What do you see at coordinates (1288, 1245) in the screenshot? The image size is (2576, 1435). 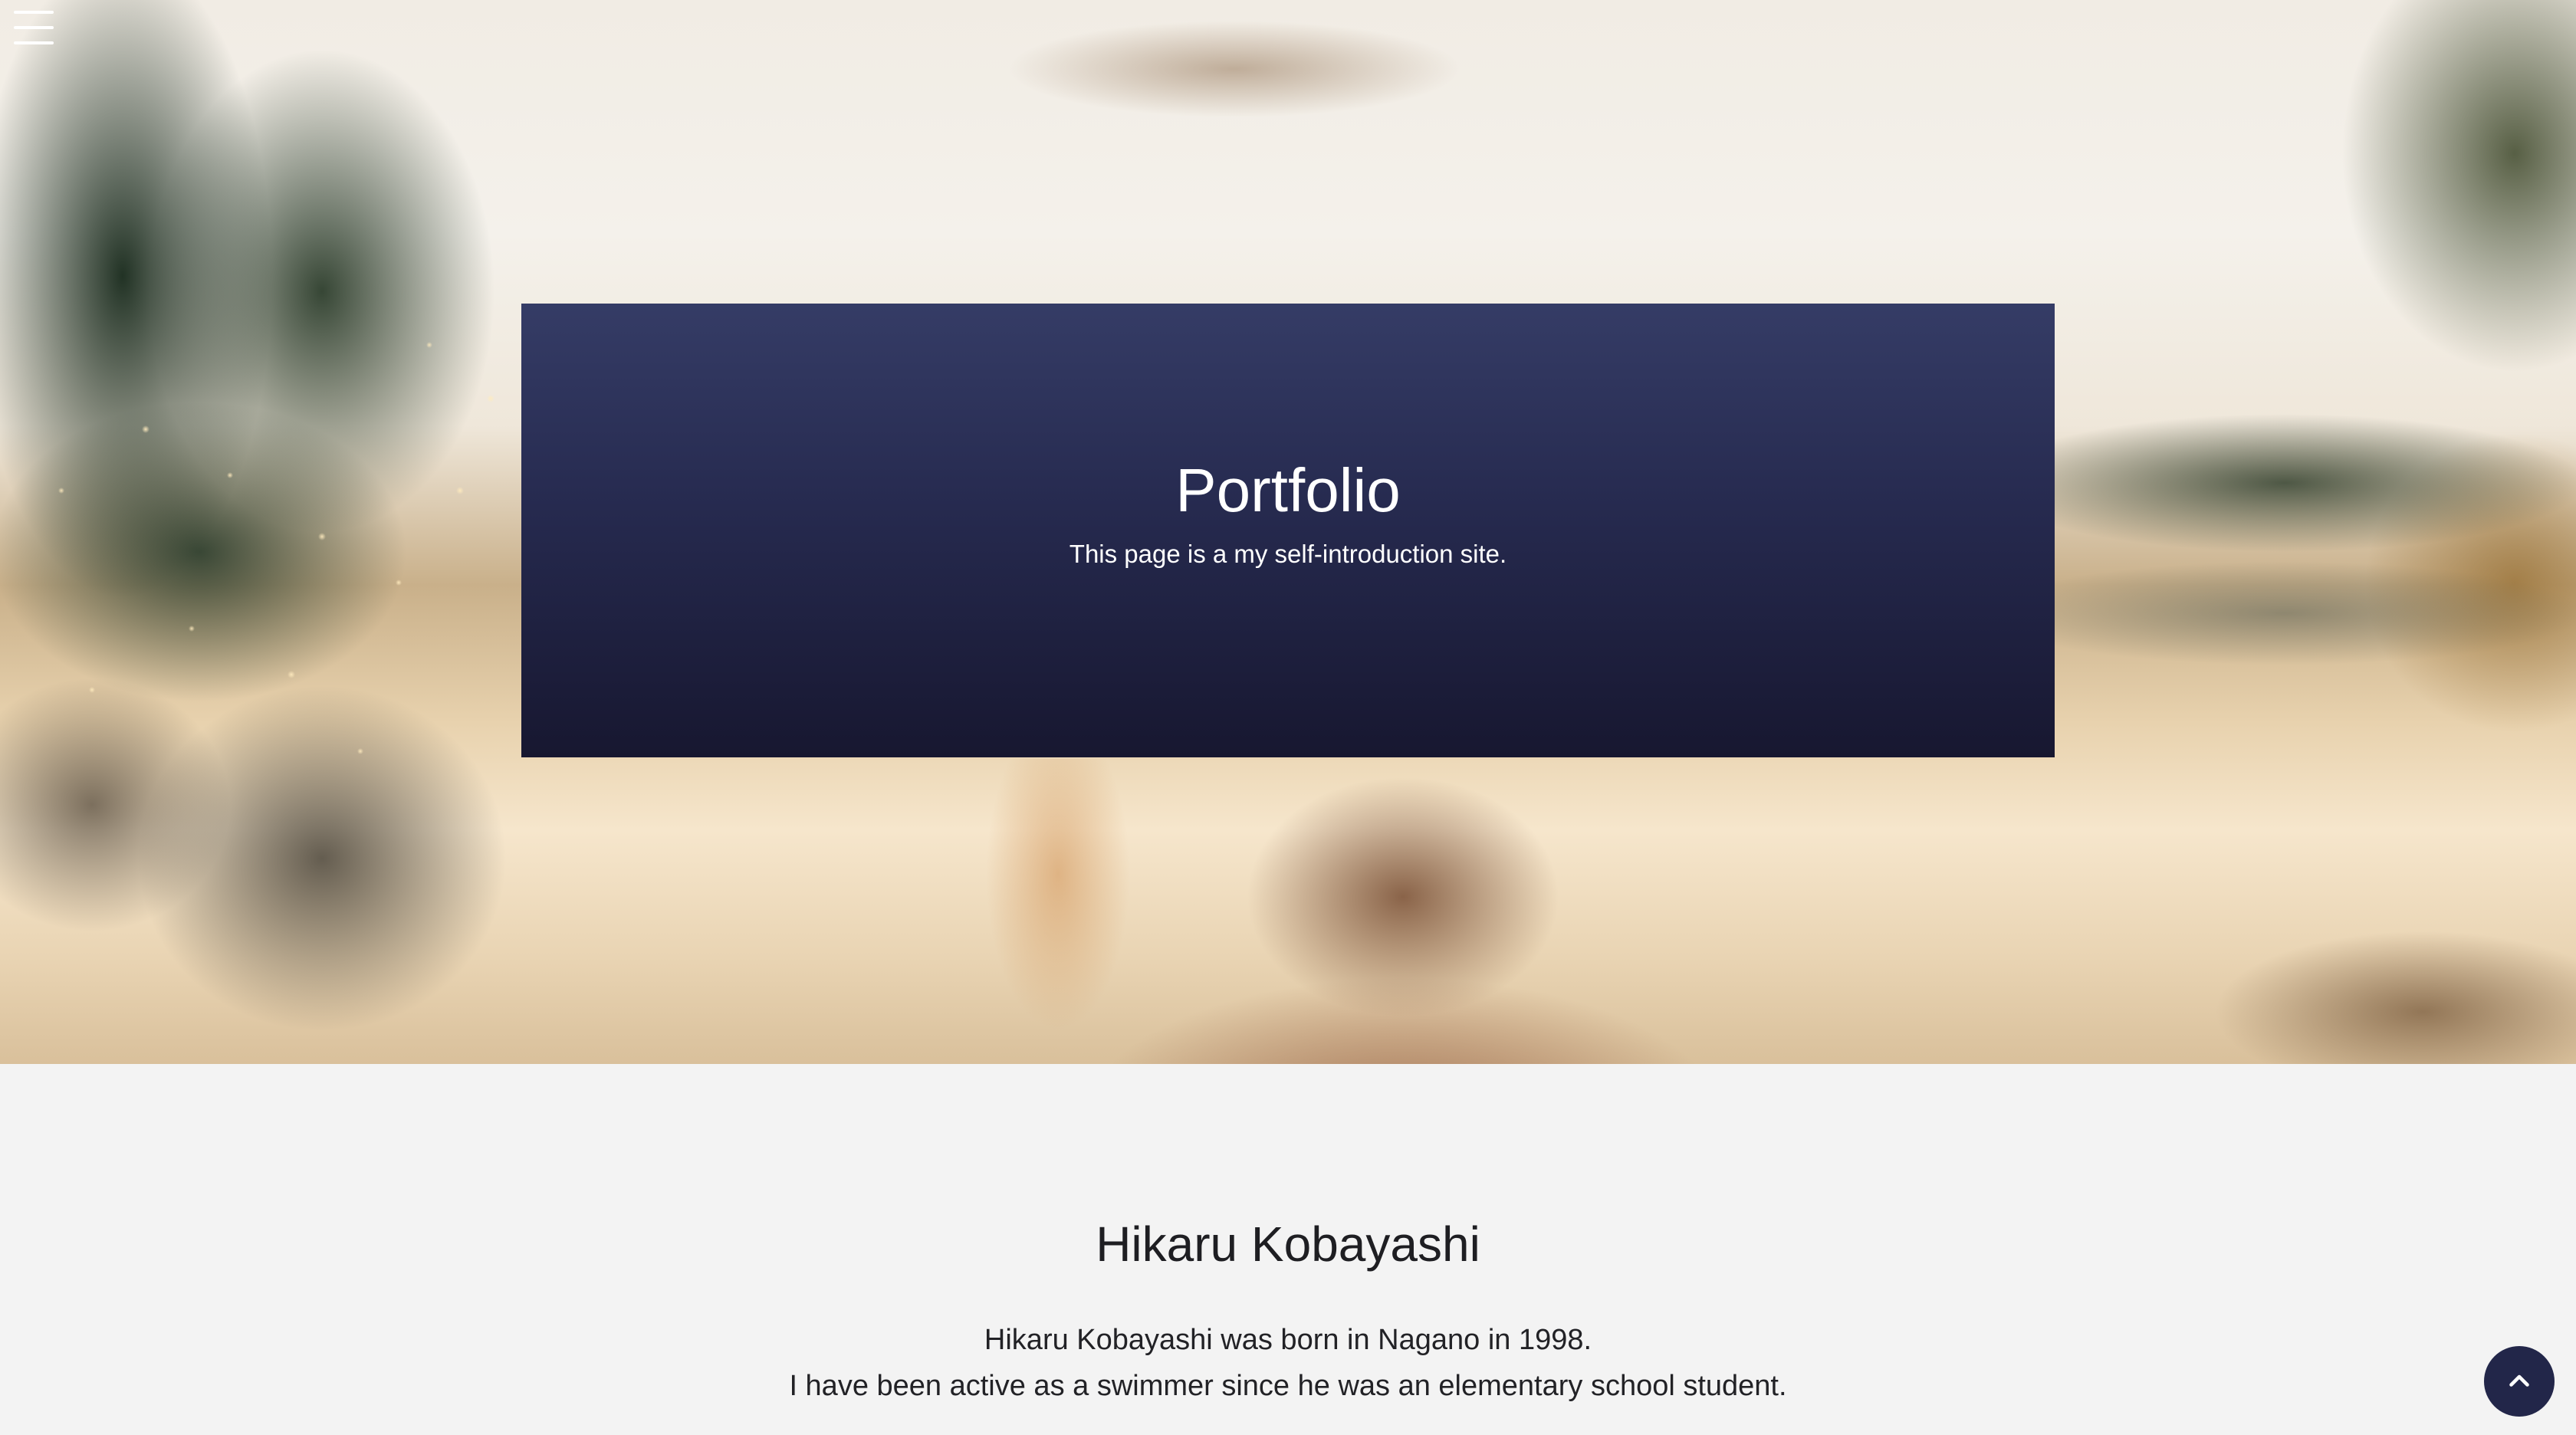 I see `profile-name: Hikaru Kobayashi` at bounding box center [1288, 1245].